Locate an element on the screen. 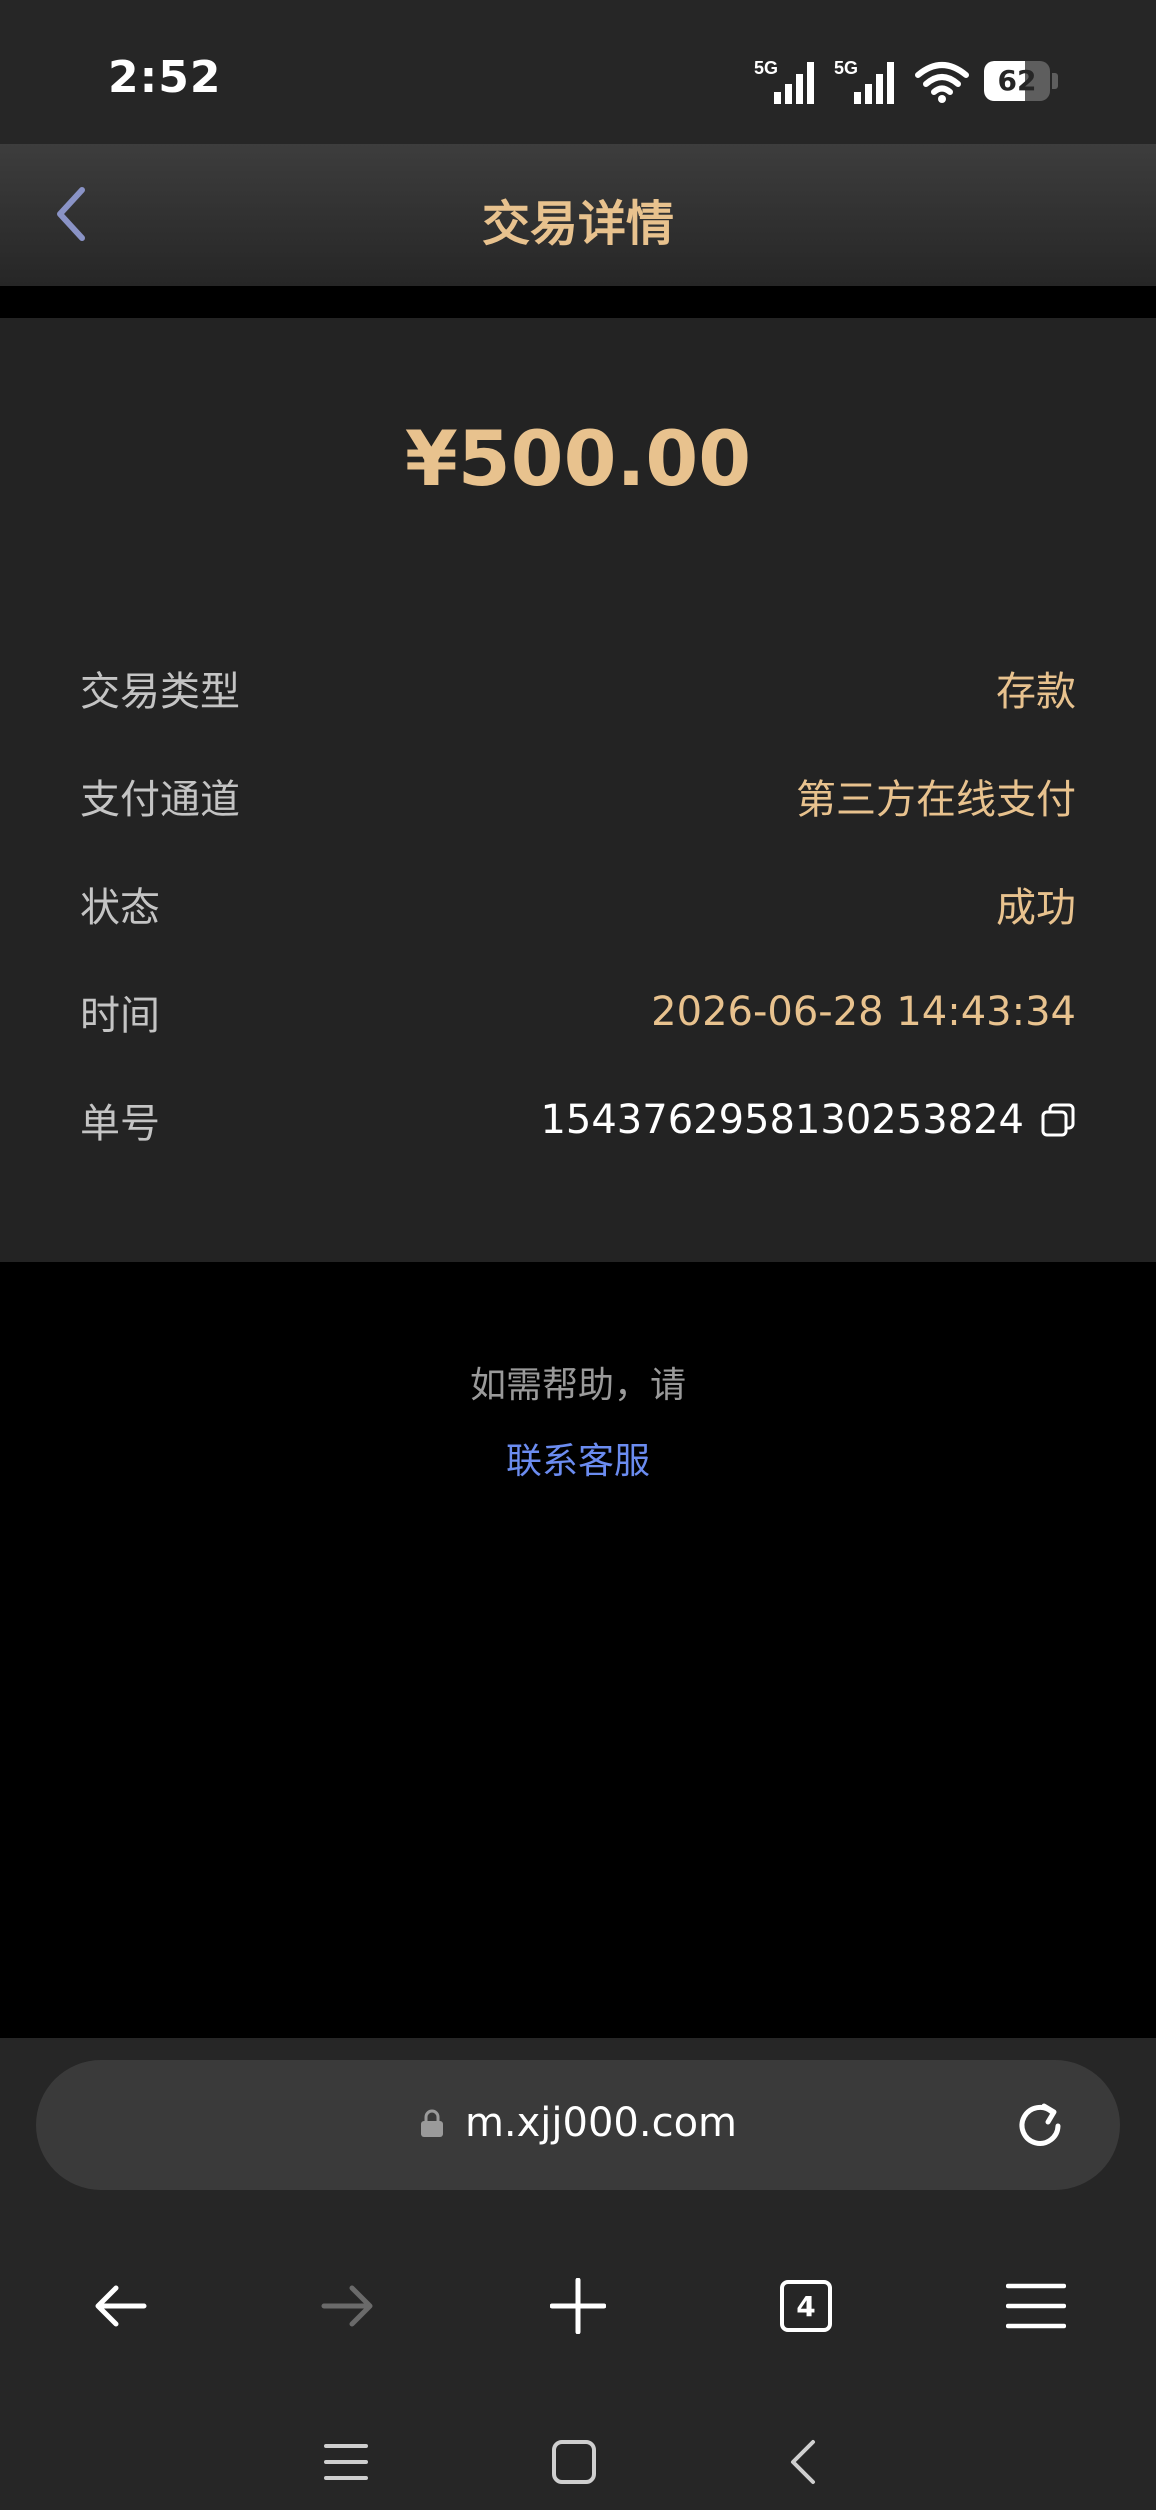 Image resolution: width=1156 pixels, height=2510 pixels. battery-level: 62 is located at coordinates (1017, 80).